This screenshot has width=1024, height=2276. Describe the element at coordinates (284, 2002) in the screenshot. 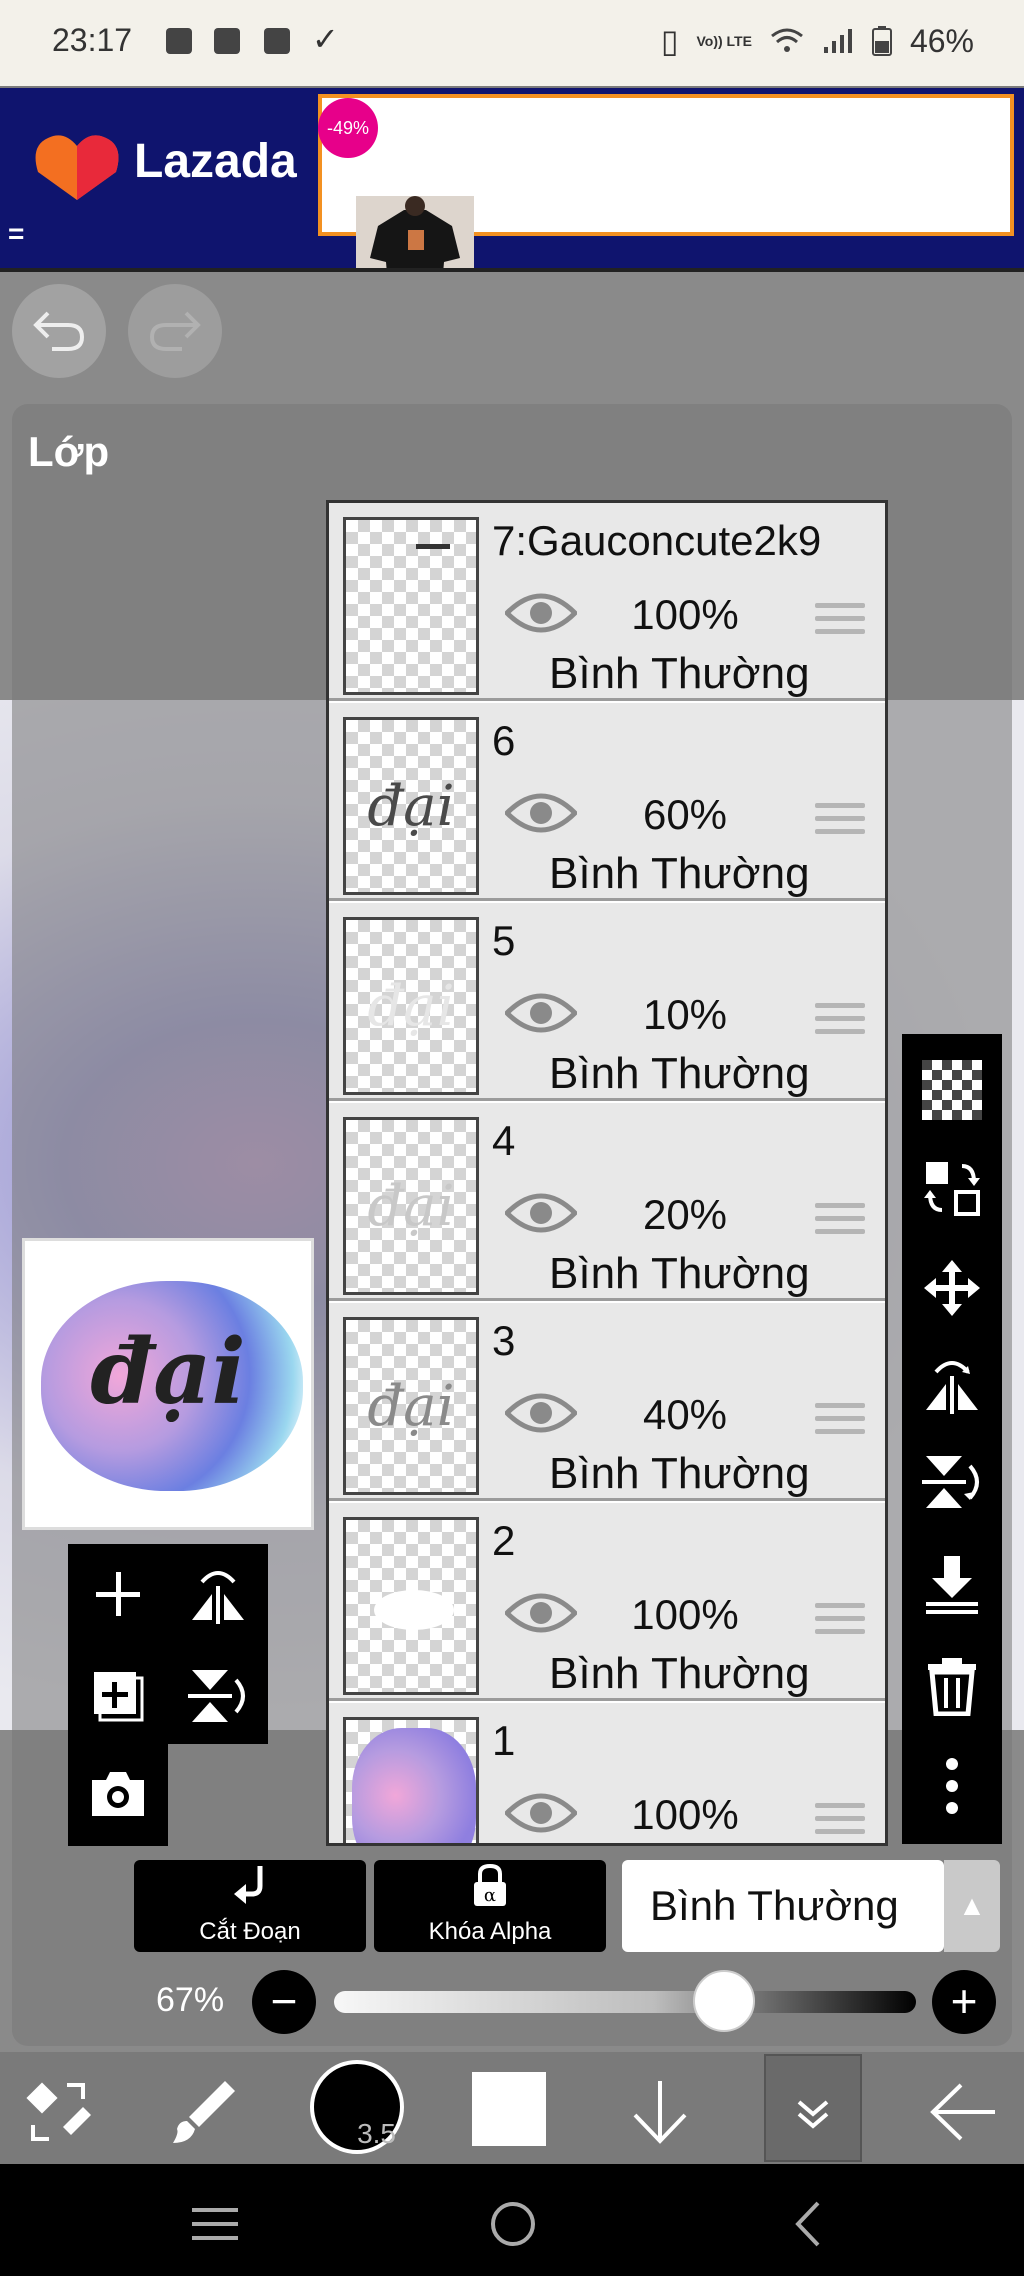

I see `opacity-minus-button: −` at that location.